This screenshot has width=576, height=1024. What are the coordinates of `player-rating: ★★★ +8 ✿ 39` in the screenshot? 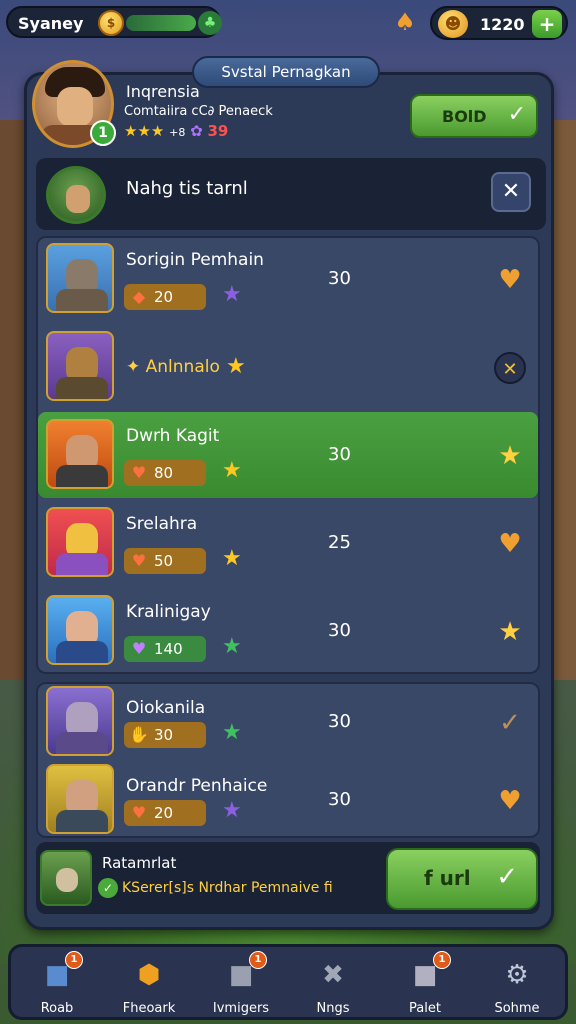 It's located at (176, 131).